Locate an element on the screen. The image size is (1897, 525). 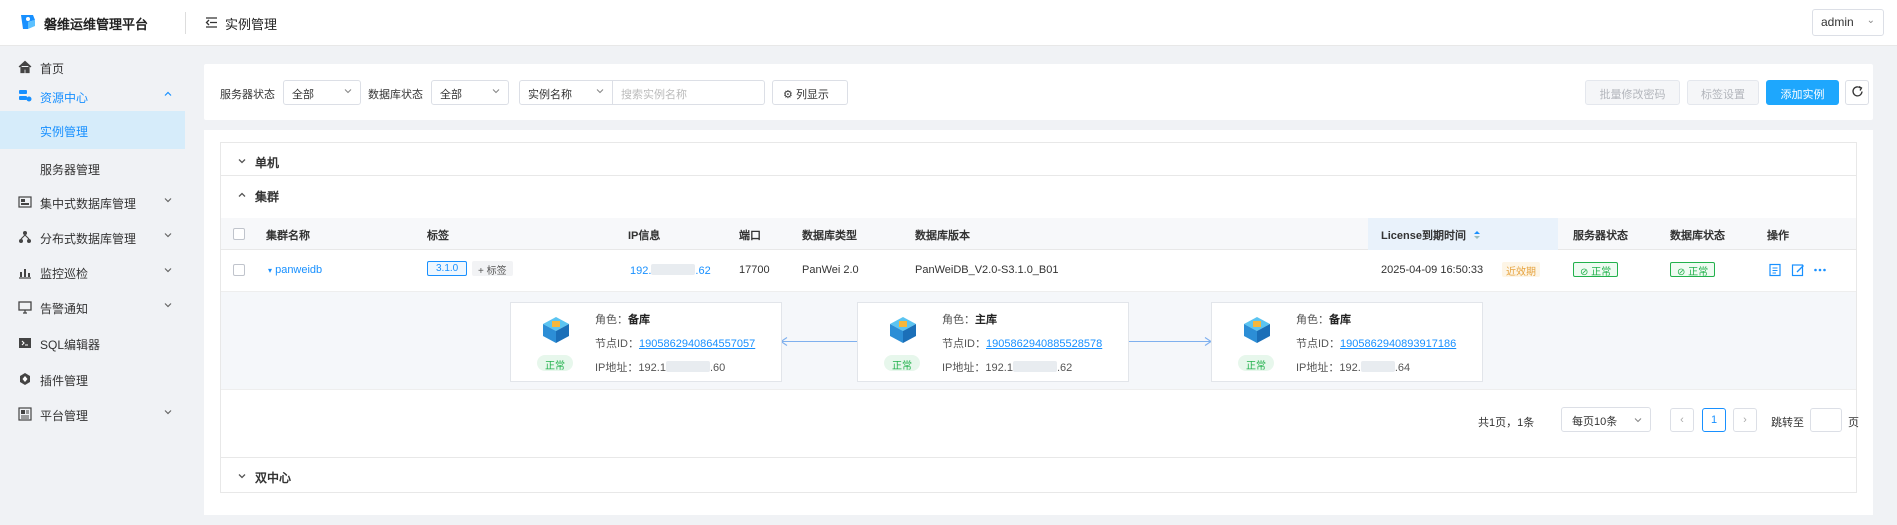
sidebar-item-distributed-db: 分布式数据库管理 is located at coordinates (92, 237).